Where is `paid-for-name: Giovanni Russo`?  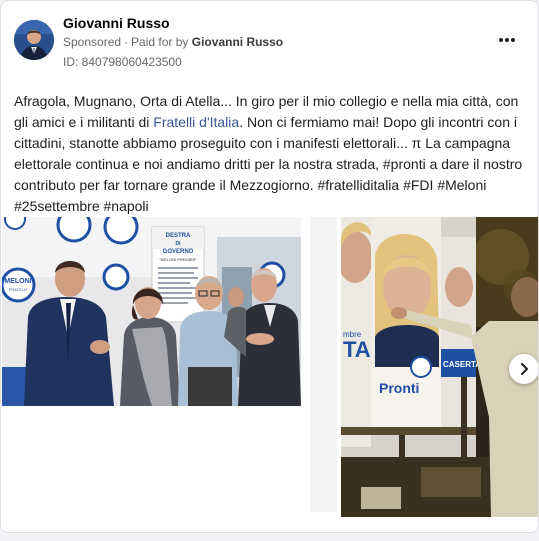
paid-for-name: Giovanni Russo is located at coordinates (237, 42).